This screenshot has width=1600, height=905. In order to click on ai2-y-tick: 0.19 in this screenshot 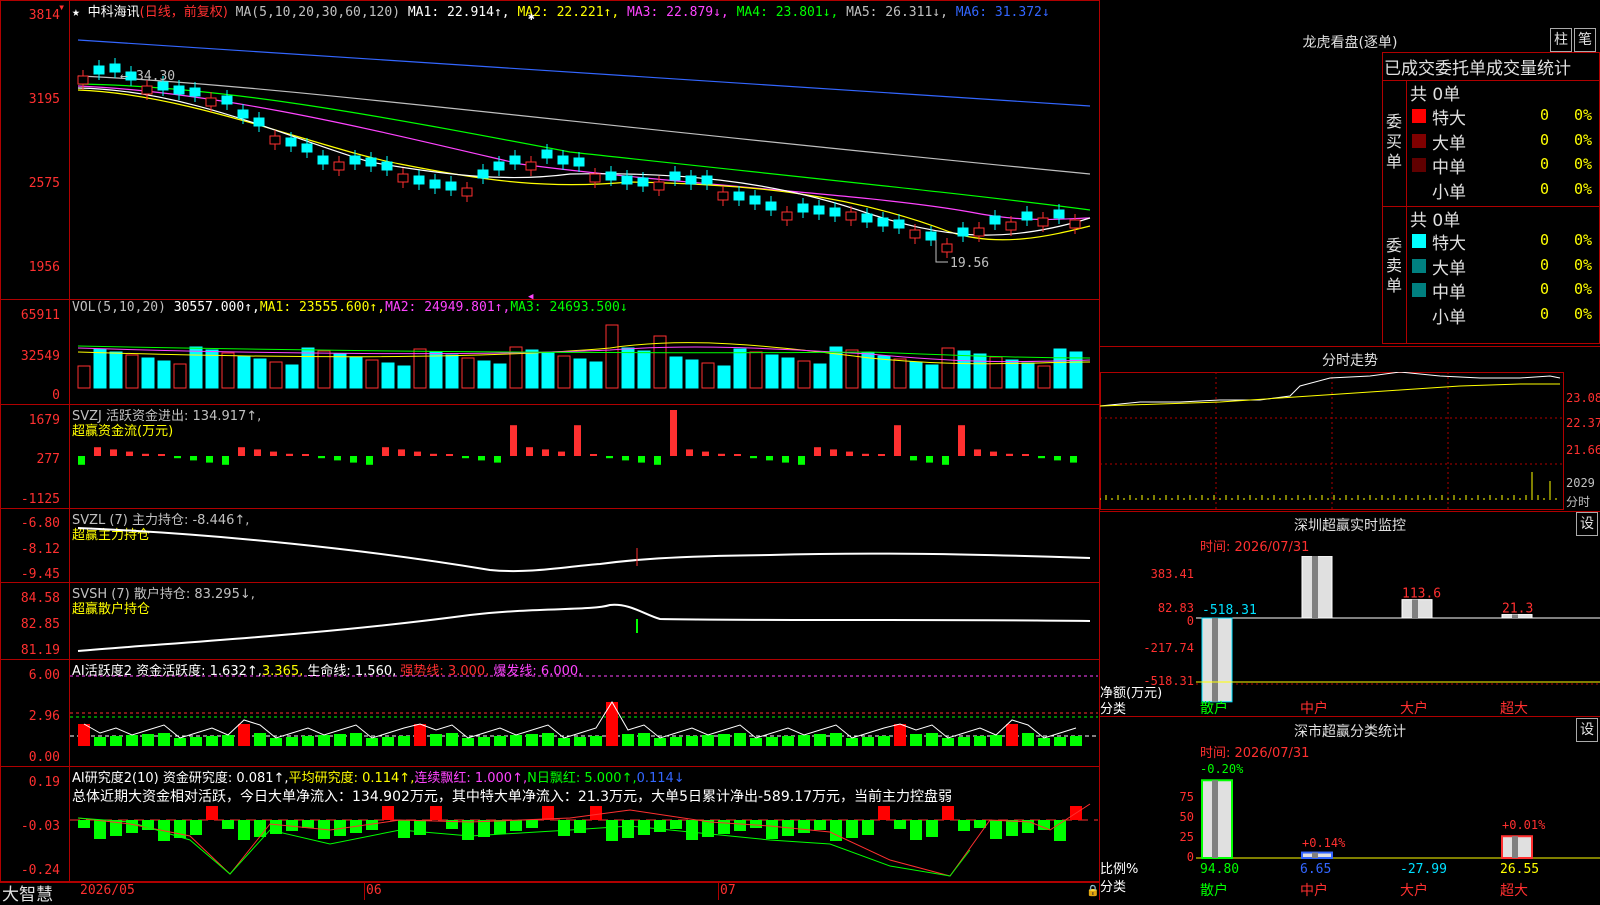, I will do `click(44, 782)`.